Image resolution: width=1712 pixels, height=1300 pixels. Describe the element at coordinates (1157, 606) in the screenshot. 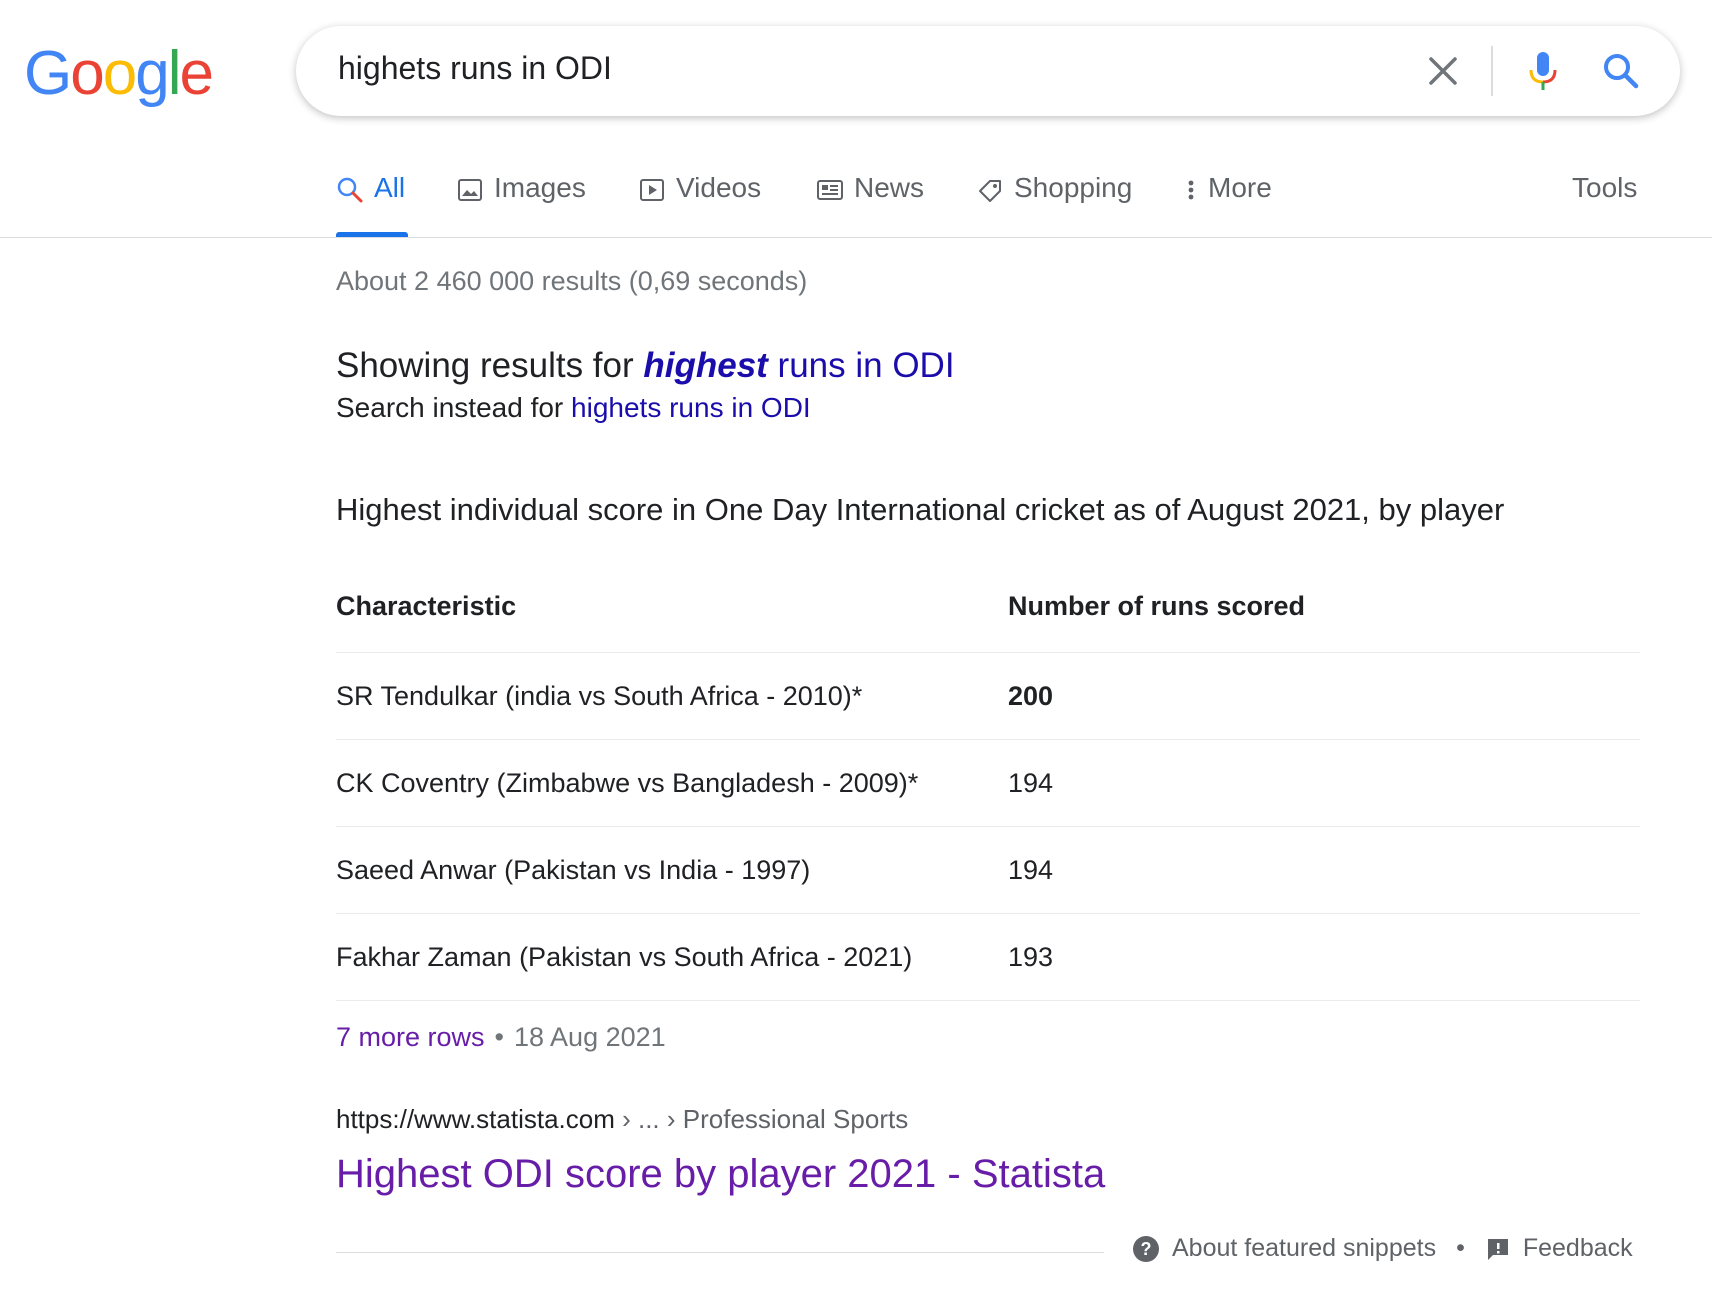

I see `column-header: Number of runs scored` at that location.